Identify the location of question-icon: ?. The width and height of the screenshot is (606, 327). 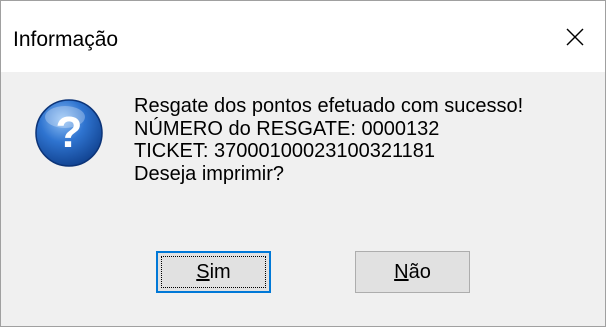
(69, 133).